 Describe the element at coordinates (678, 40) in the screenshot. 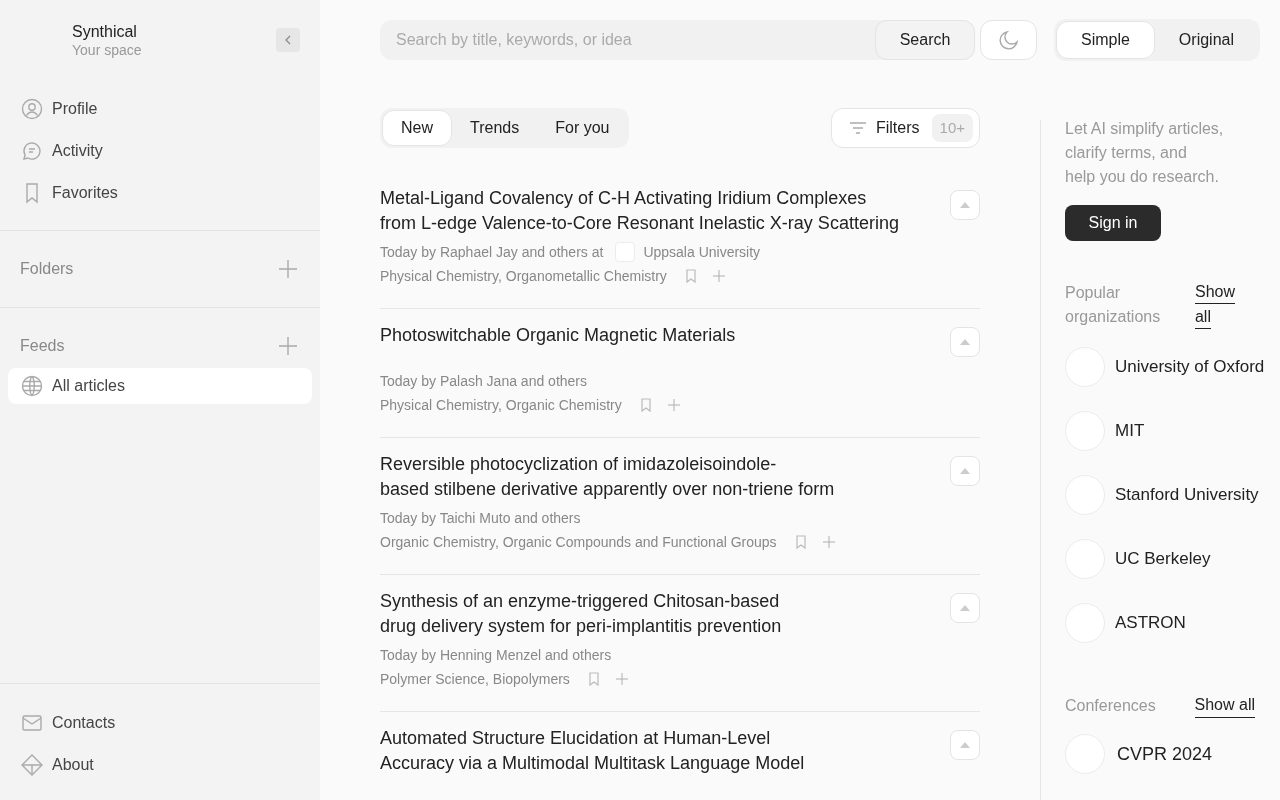

I see `search-field: Search by title, keywords, or idea Search` at that location.